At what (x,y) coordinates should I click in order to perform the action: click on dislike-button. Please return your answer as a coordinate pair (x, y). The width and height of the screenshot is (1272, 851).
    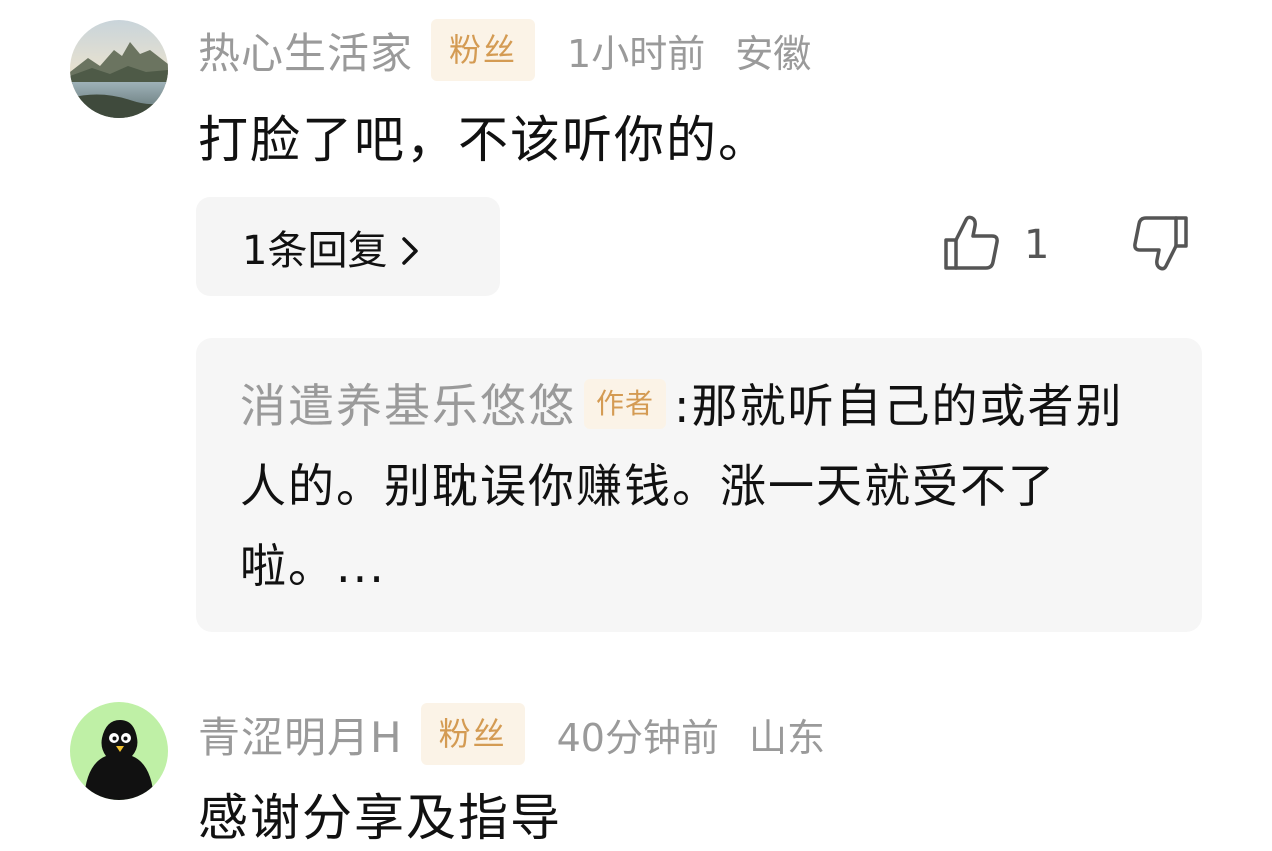
    Looking at the image, I should click on (1163, 245).